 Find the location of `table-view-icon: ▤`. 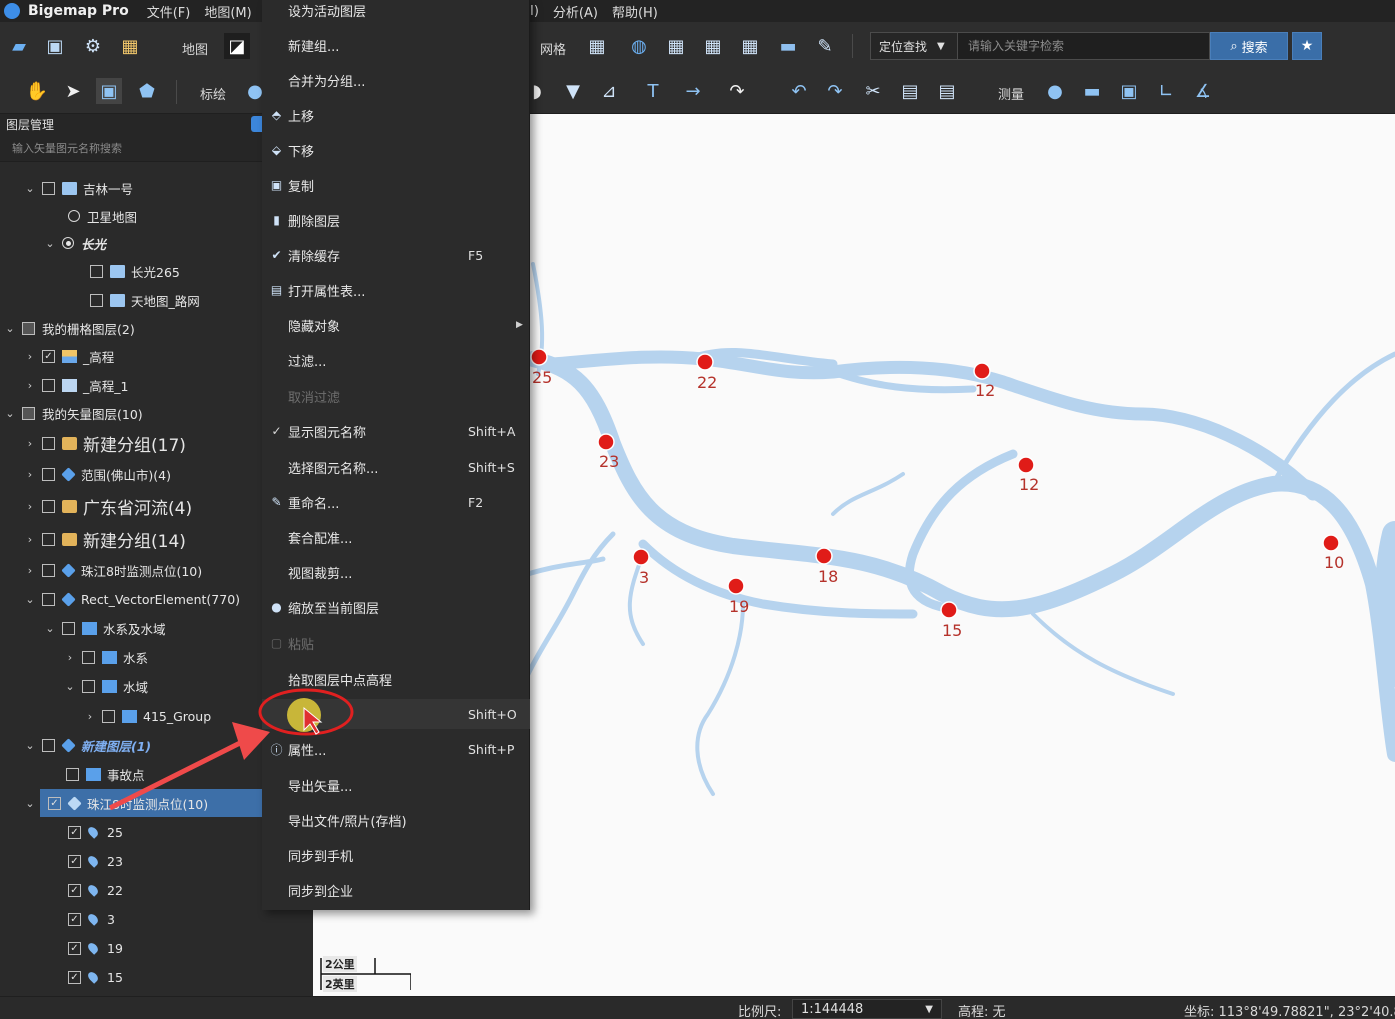

table-view-icon: ▤ is located at coordinates (947, 91).